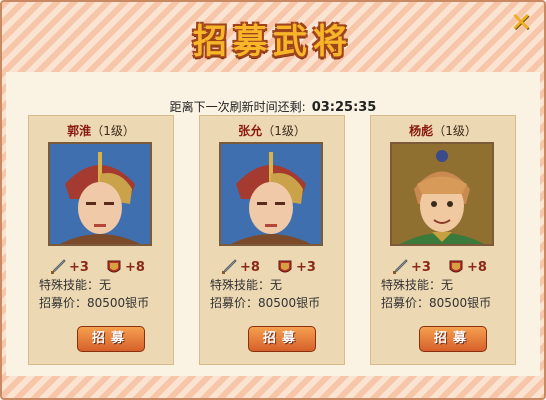  Describe the element at coordinates (273, 42) in the screenshot. I see `dialog-title: 招募武将` at that location.